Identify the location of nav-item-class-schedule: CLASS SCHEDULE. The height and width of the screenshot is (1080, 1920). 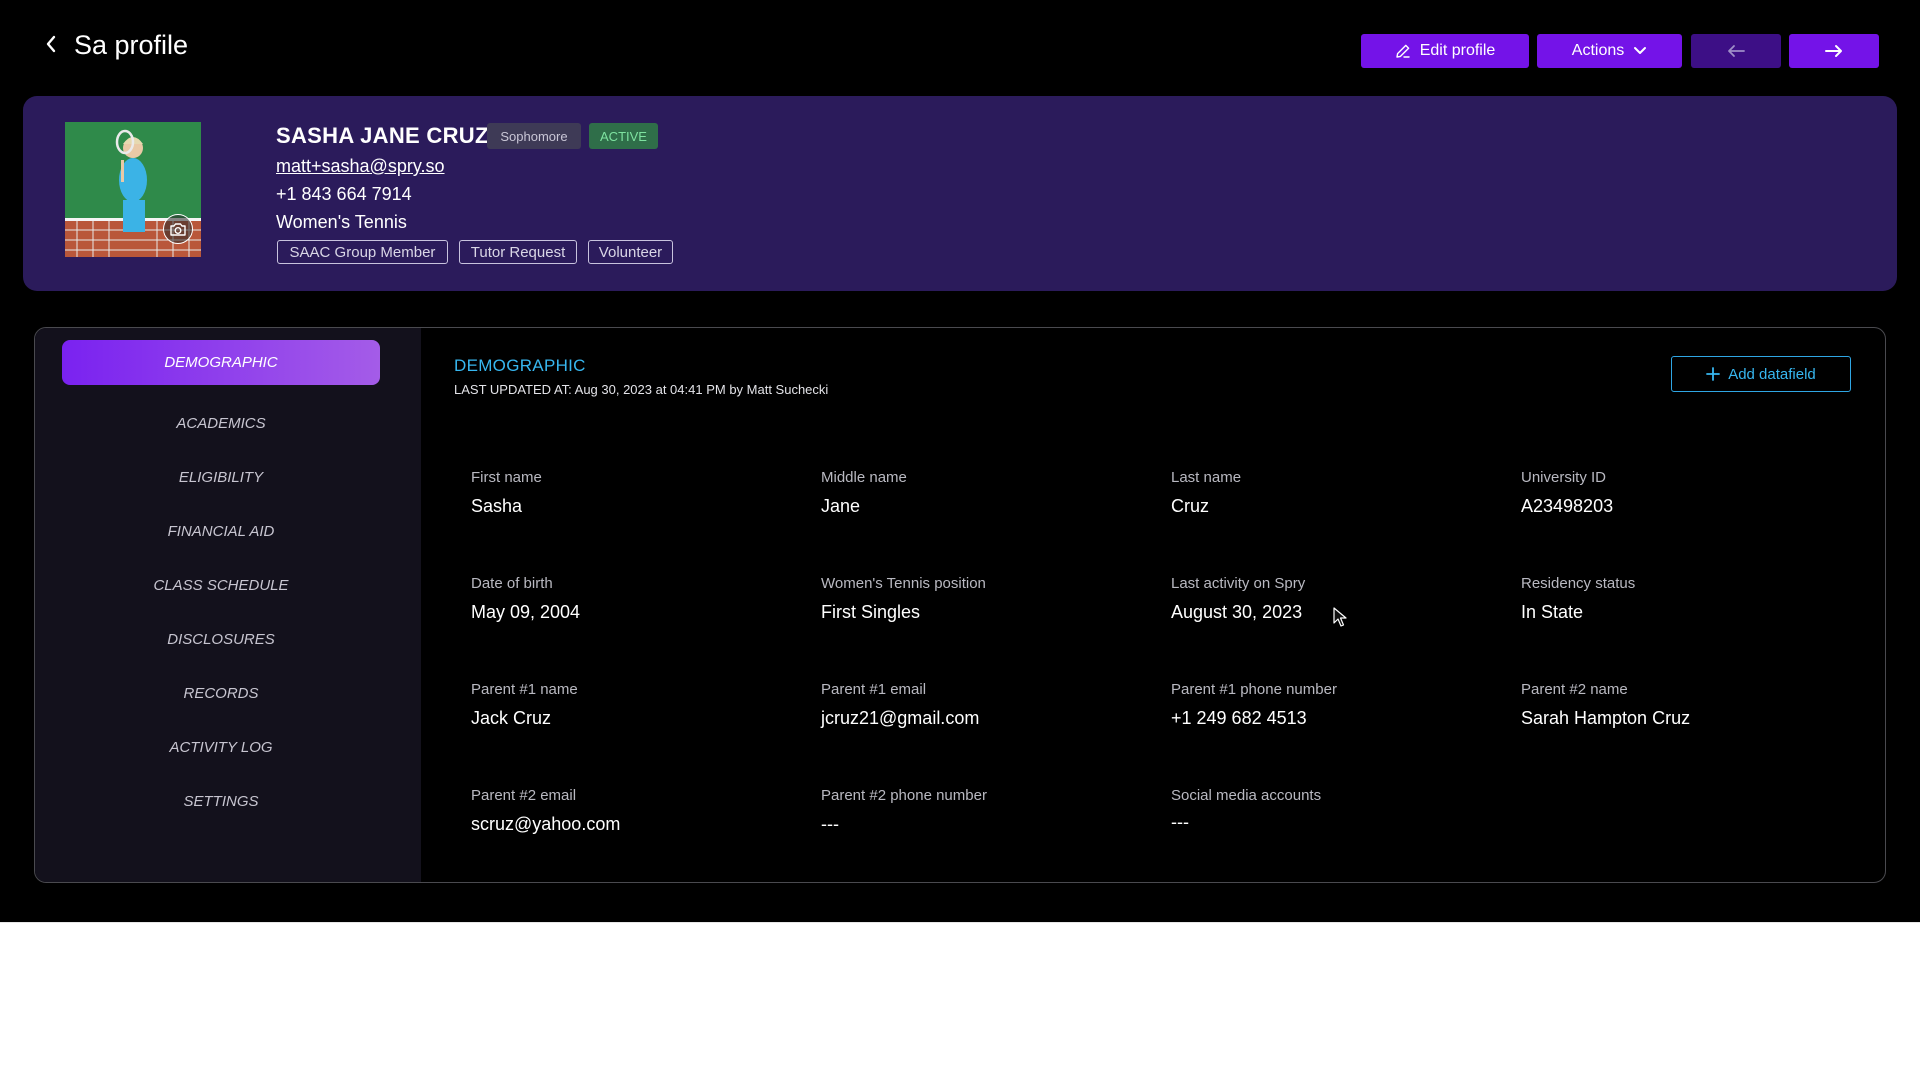
(221, 585).